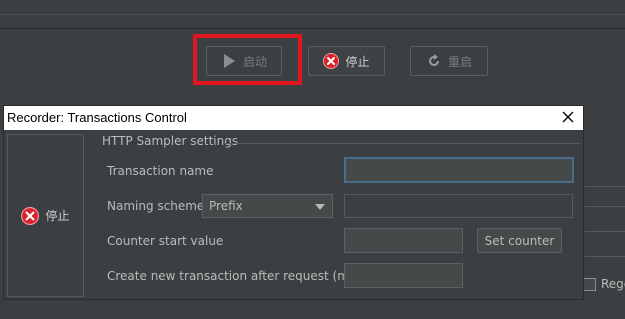 The image size is (625, 319). Describe the element at coordinates (165, 241) in the screenshot. I see `counter-start-label: Counter start value` at that location.